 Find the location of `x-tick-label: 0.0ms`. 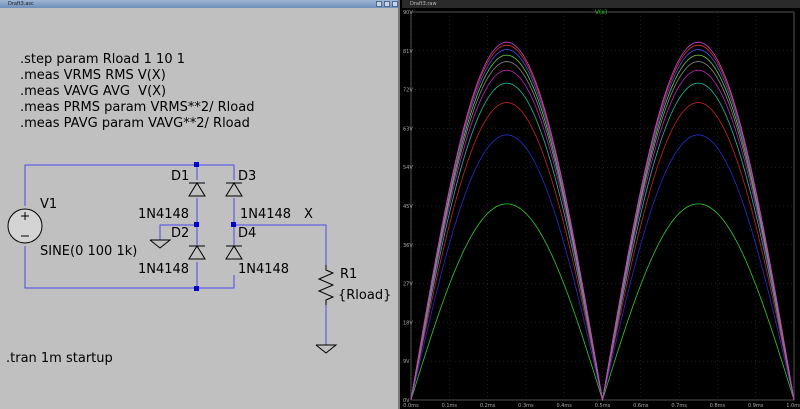

x-tick-label: 0.0ms is located at coordinates (411, 406).